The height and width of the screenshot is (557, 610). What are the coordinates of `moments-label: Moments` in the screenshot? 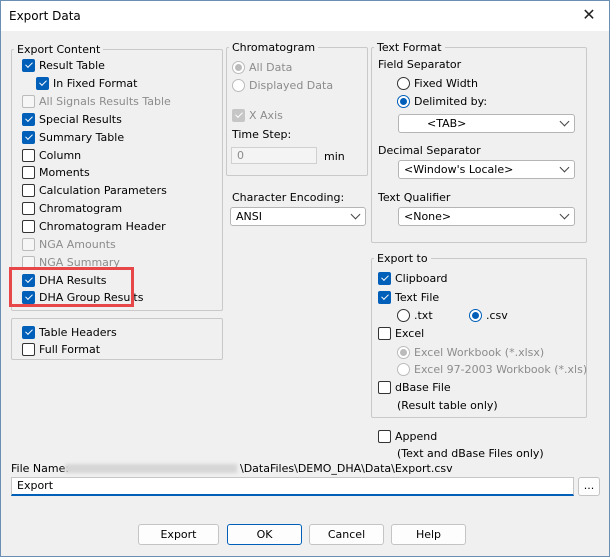 It's located at (64, 172).